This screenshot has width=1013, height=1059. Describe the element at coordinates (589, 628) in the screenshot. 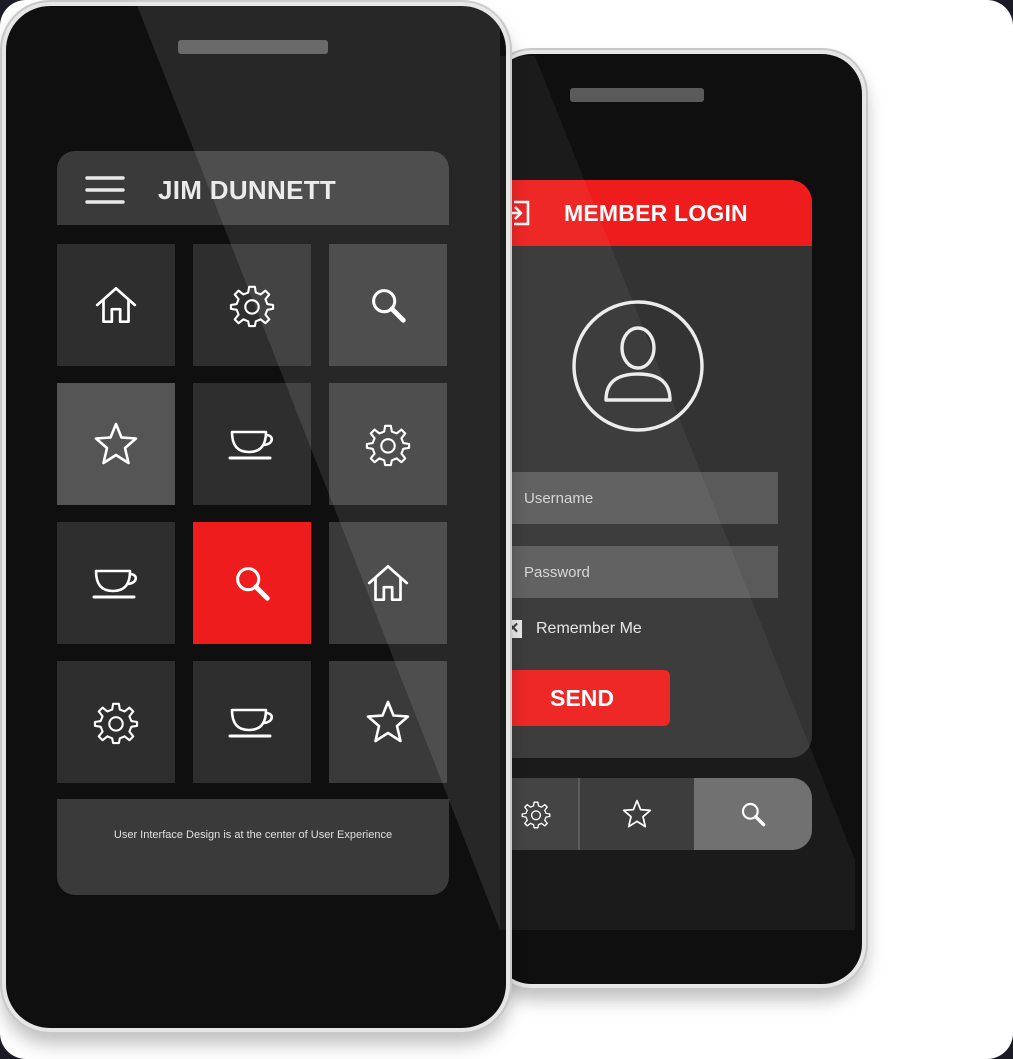

I see `remember-me-label: Remember Me` at that location.